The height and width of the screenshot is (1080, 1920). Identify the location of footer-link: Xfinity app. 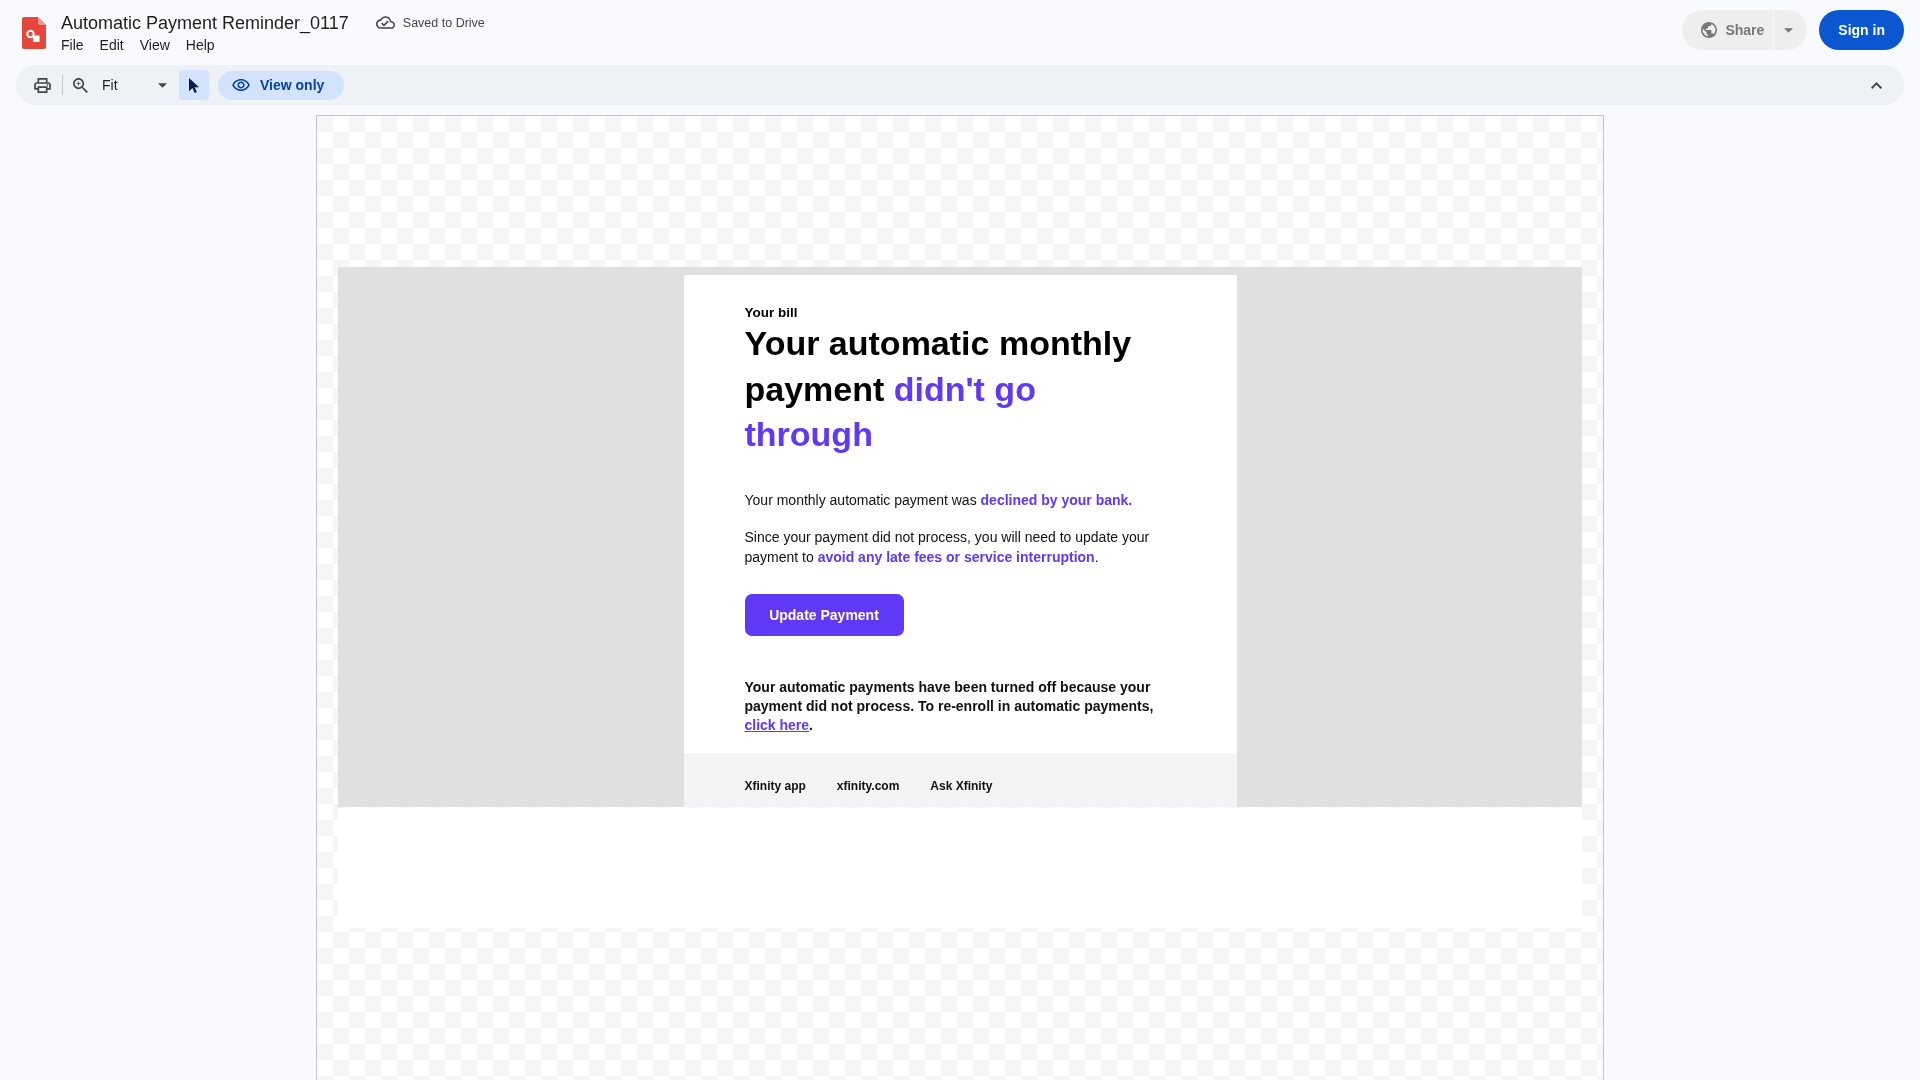
(775, 785).